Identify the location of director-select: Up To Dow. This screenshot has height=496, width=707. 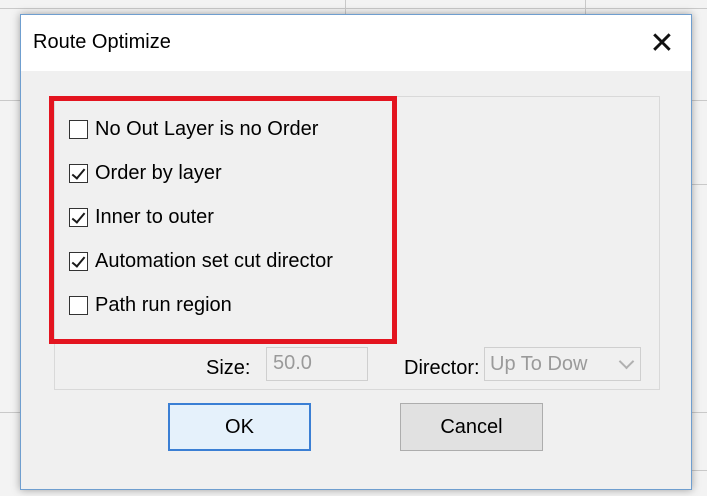
(562, 364).